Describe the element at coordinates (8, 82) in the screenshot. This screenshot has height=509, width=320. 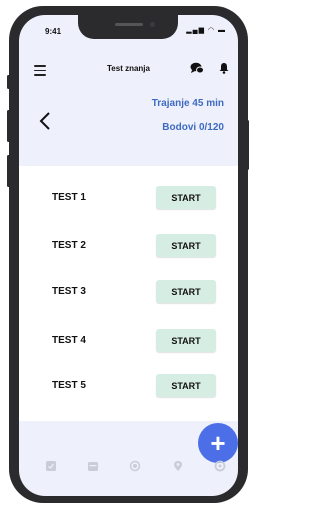
I see `phone-side-button` at that location.